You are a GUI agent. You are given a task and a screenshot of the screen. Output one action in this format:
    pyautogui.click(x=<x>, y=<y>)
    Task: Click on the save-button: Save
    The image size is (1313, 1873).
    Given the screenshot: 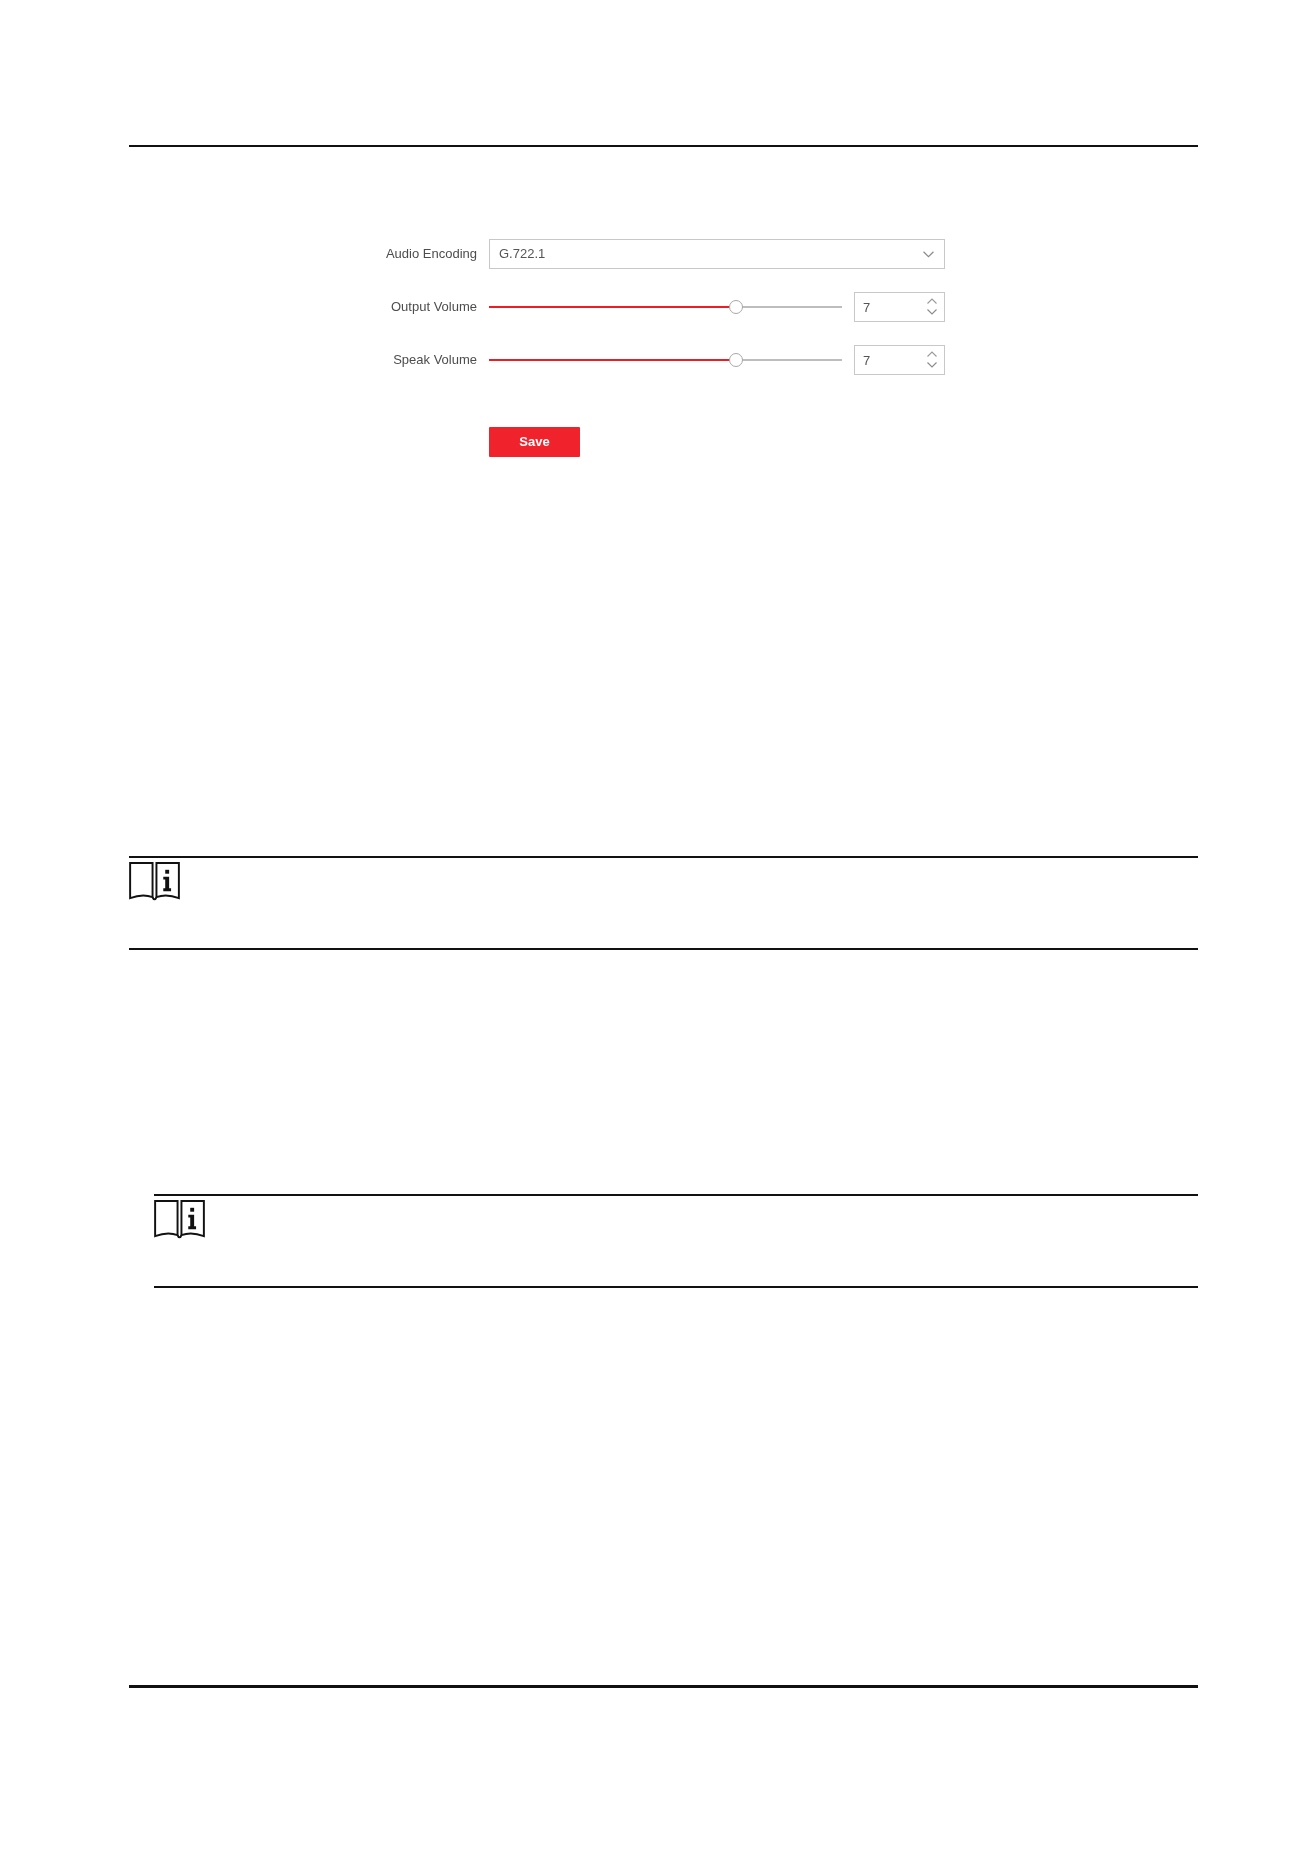 What is the action you would take?
    pyautogui.click(x=534, y=442)
    